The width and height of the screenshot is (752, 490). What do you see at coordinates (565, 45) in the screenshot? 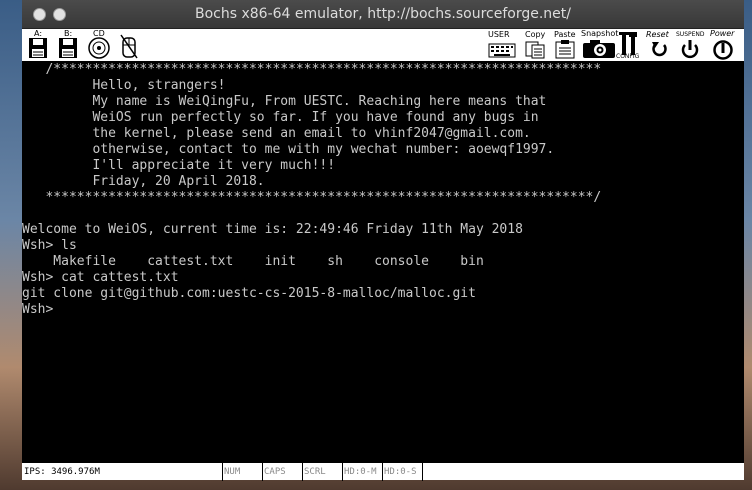
I see `paste-button: Paste` at bounding box center [565, 45].